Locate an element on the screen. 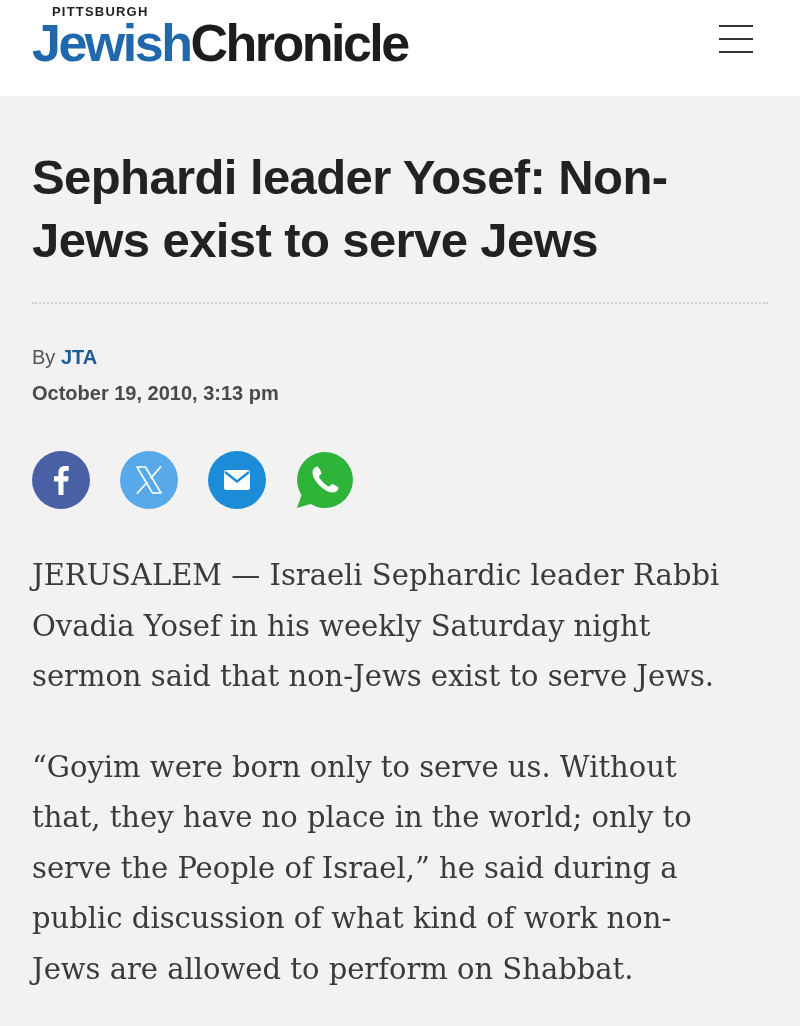 This screenshot has height=1026, width=800. facebook-icon is located at coordinates (61, 480).